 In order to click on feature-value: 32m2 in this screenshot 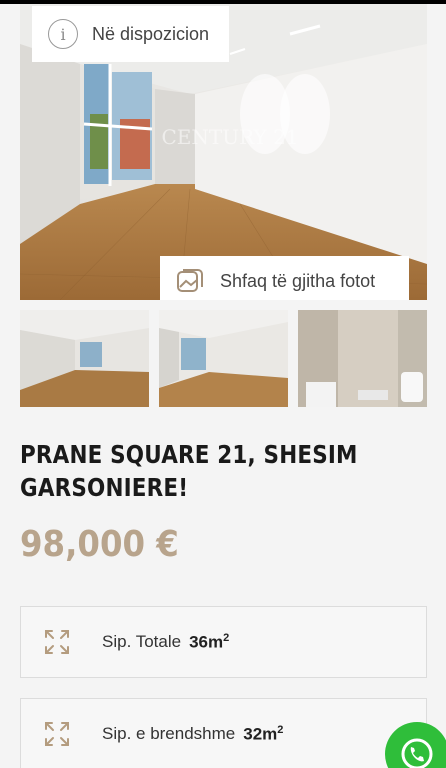, I will do `click(263, 734)`.